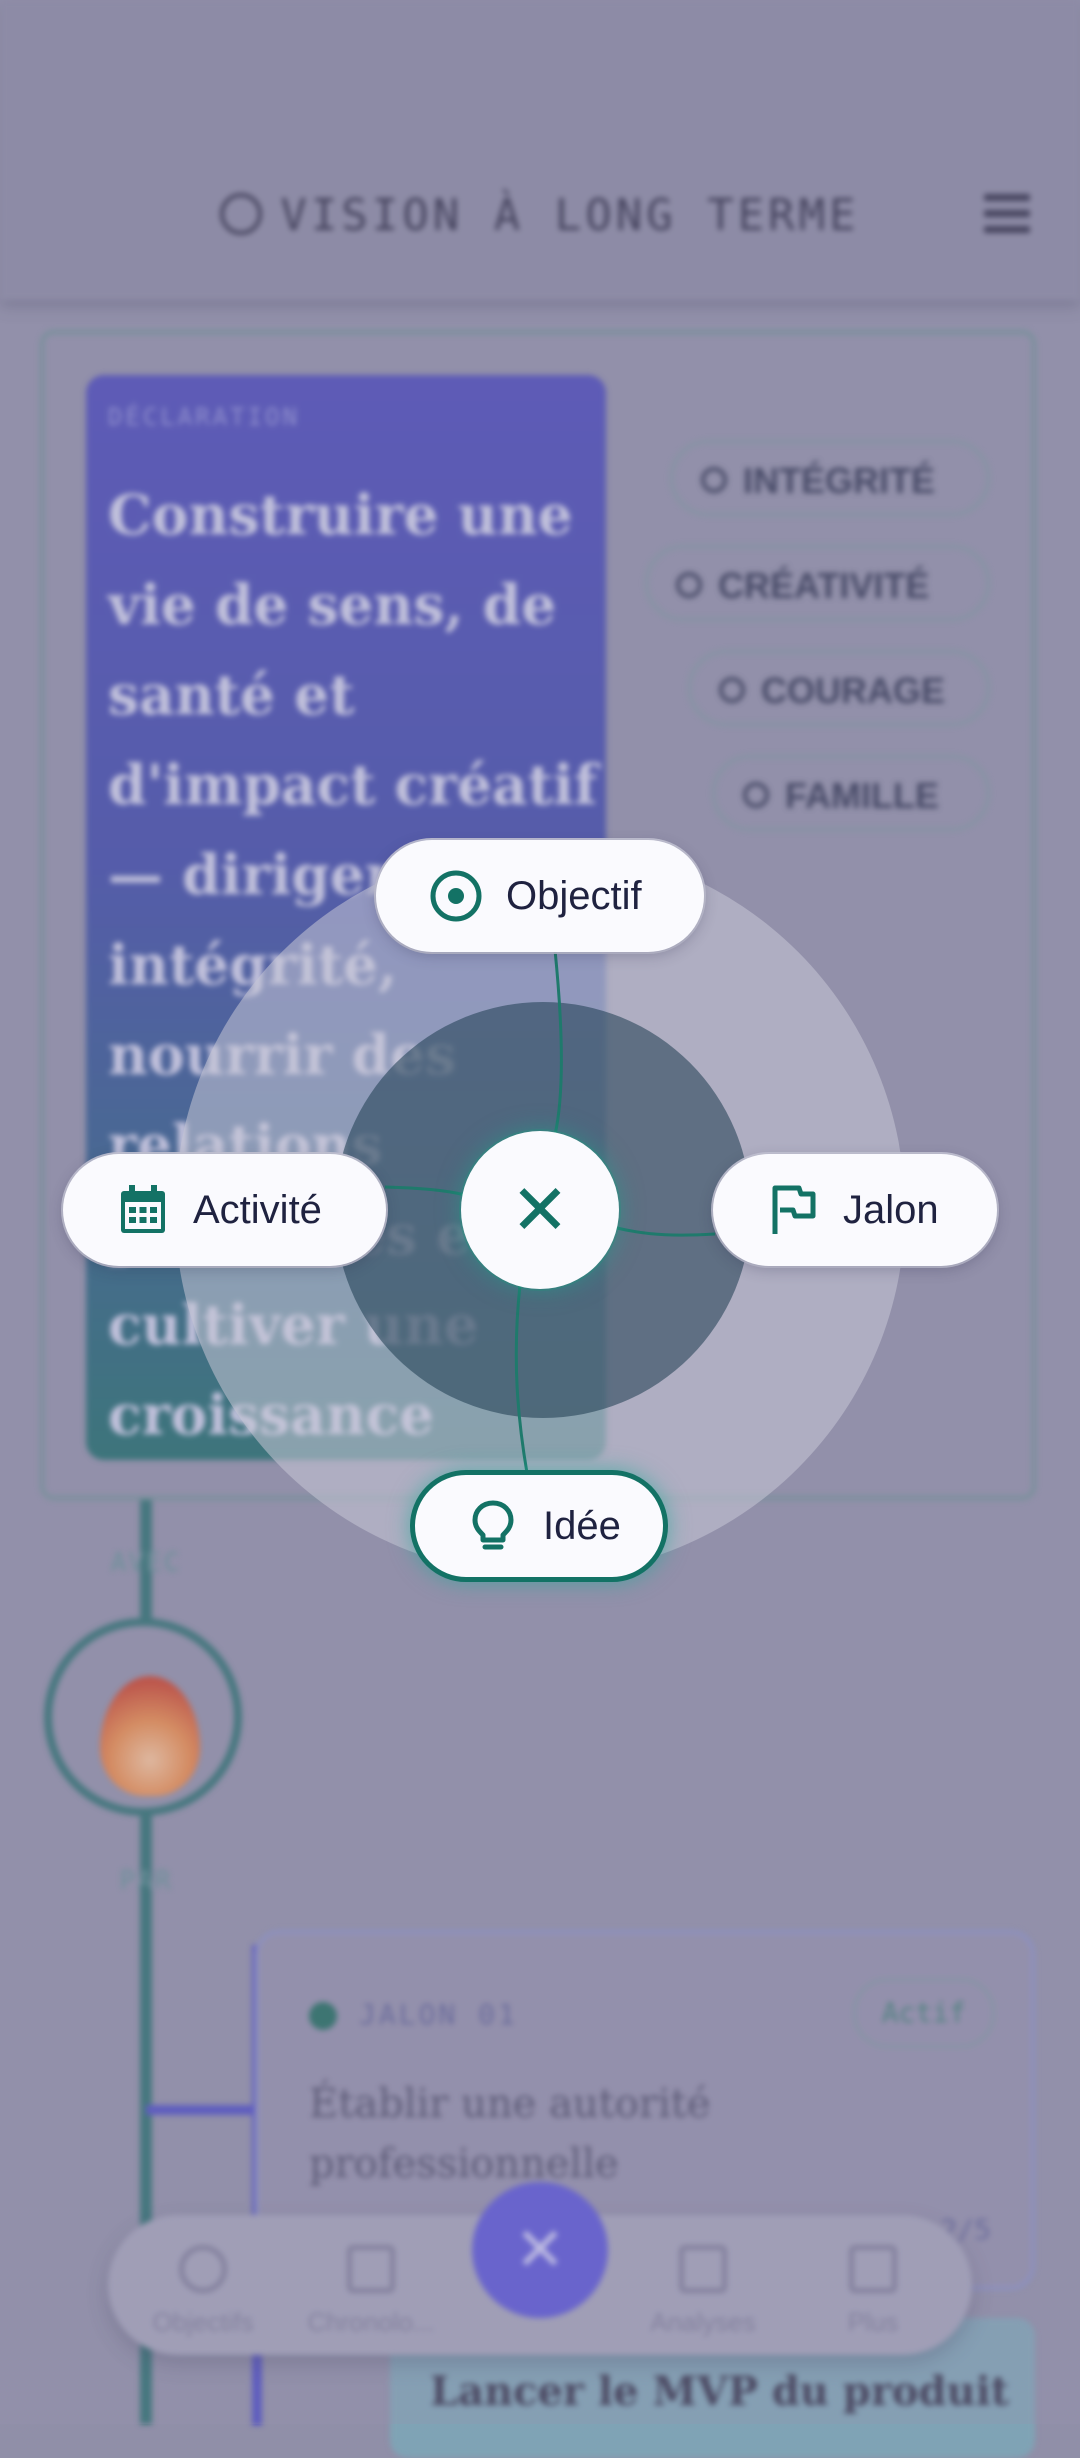 This screenshot has height=2458, width=1080. I want to click on calendar-icon, so click(143, 1209).